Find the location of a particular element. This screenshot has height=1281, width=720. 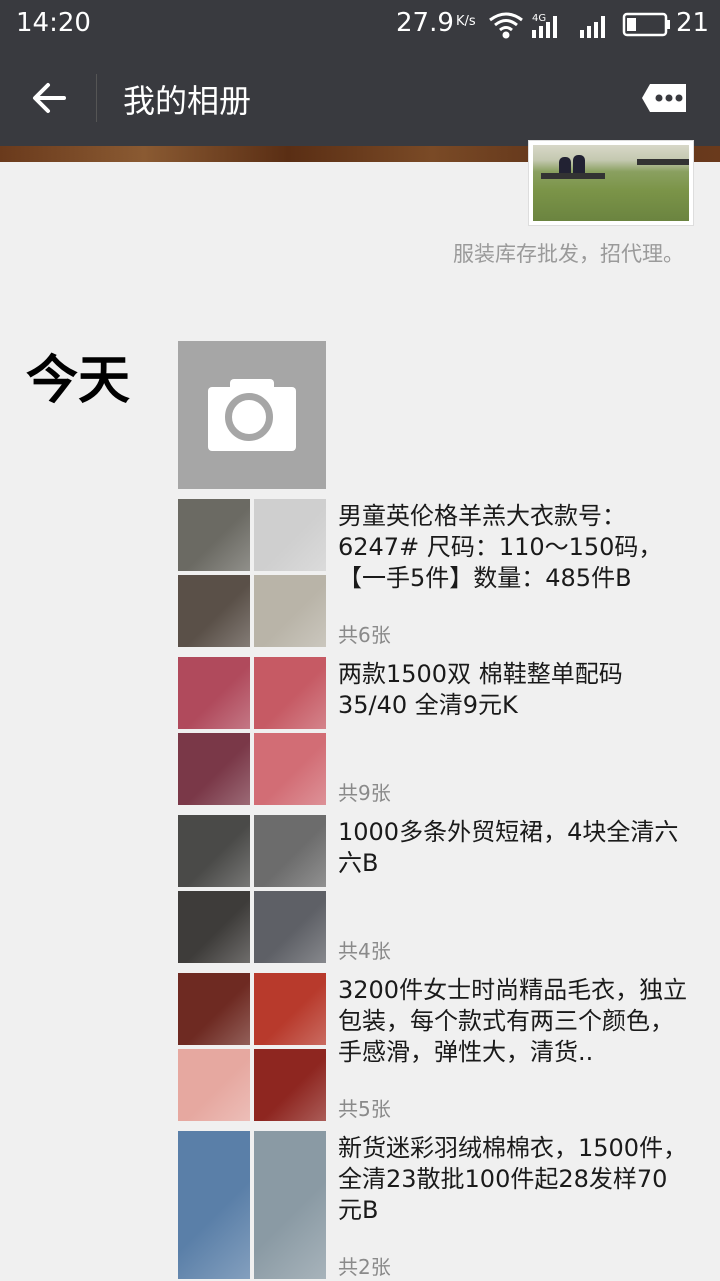

post-item: 两款1500双 棉鞋整单配码35/40 全清9元K 共9张 is located at coordinates (438, 732).